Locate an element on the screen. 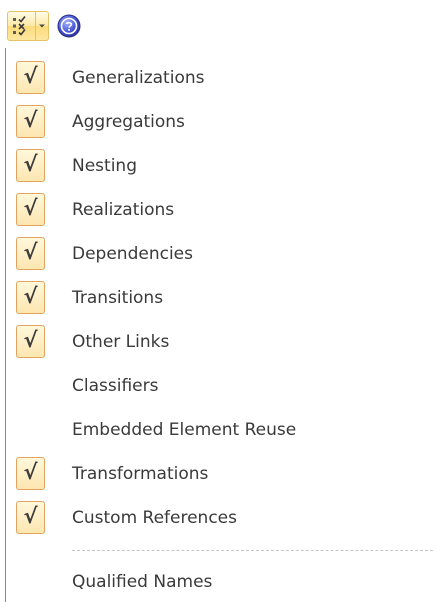  menu-item-transitions: √ Transitions is located at coordinates (219, 298).